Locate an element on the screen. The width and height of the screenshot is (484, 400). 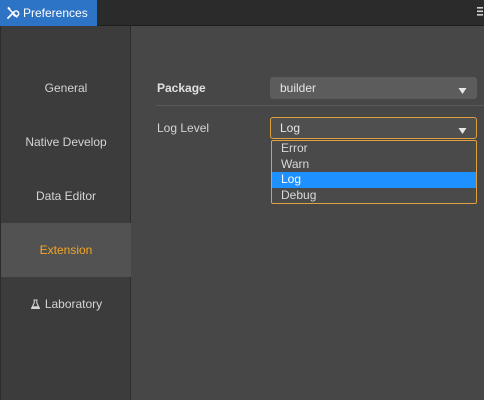
sidebar-item-label: General is located at coordinates (66, 88).